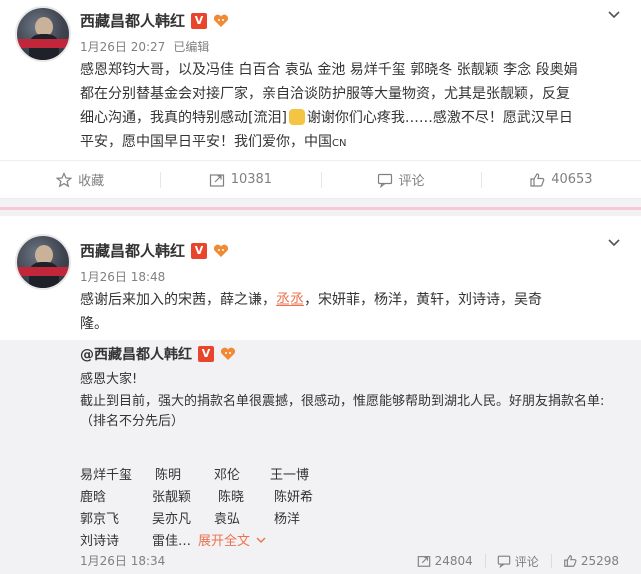 This screenshot has width=641, height=574. I want to click on donor-name: 陈晓, so click(231, 497).